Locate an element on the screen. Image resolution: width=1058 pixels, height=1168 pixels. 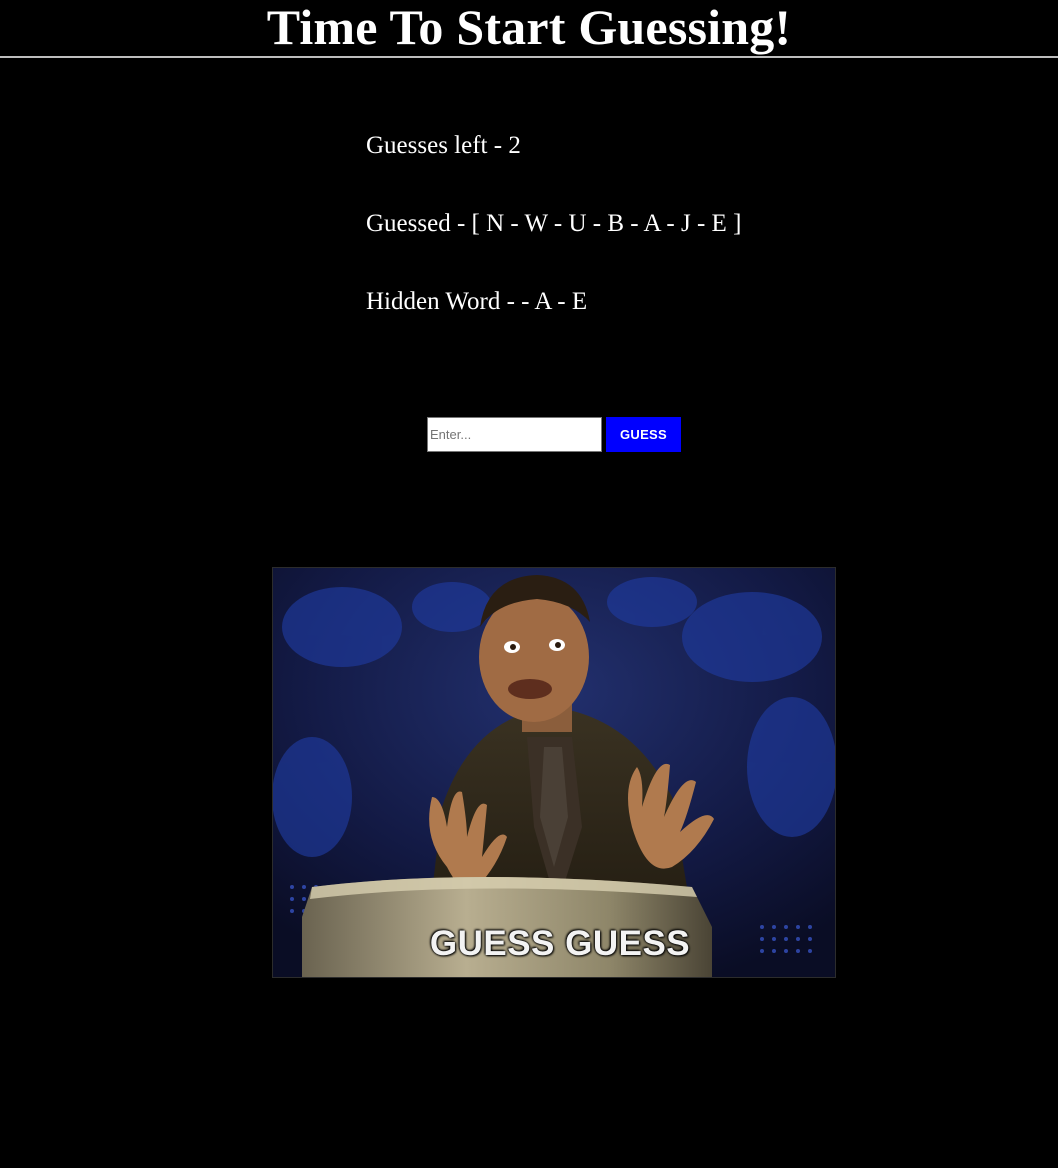
guess-input is located at coordinates (514, 434).